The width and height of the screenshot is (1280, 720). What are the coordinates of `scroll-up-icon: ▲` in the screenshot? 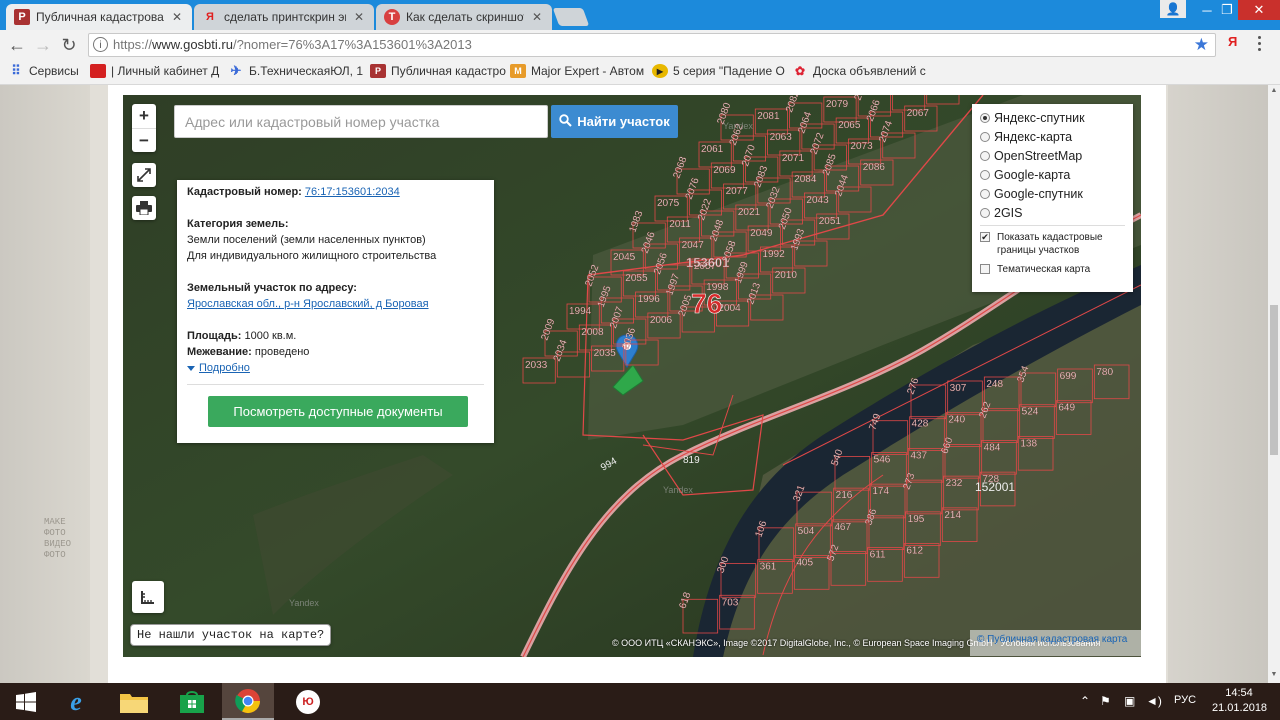 It's located at (1274, 90).